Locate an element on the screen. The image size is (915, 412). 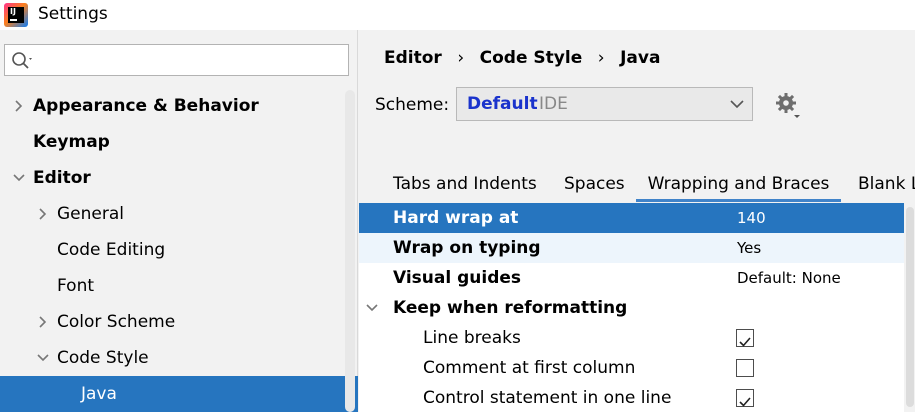
tree-item-code-style: Code Style is located at coordinates (172, 358).